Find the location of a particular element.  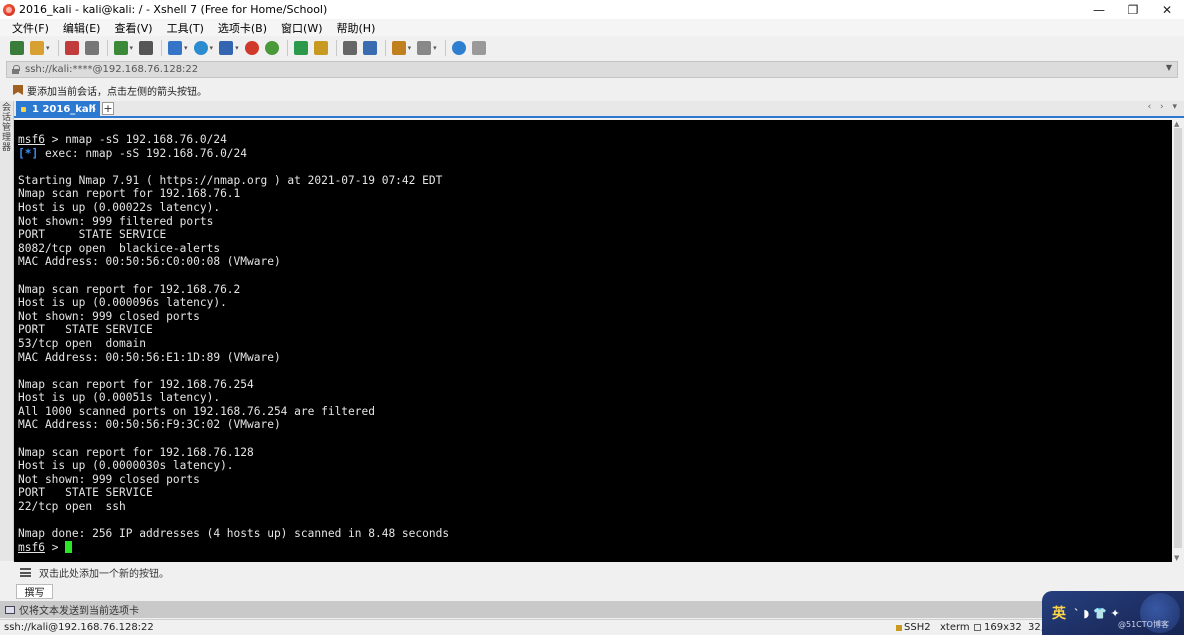

globe-icon is located at coordinates (200, 48).